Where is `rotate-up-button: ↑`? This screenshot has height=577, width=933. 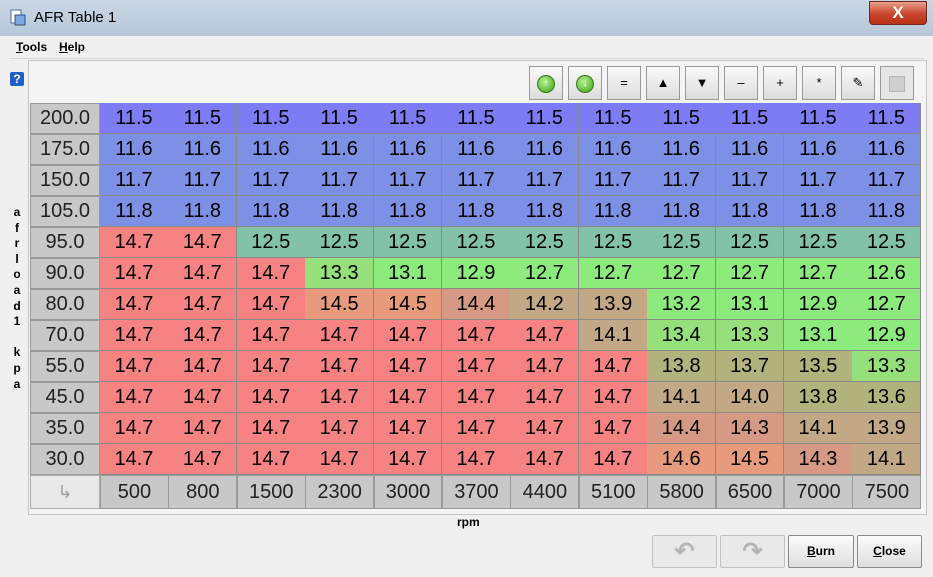
rotate-up-button: ↑ is located at coordinates (546, 83).